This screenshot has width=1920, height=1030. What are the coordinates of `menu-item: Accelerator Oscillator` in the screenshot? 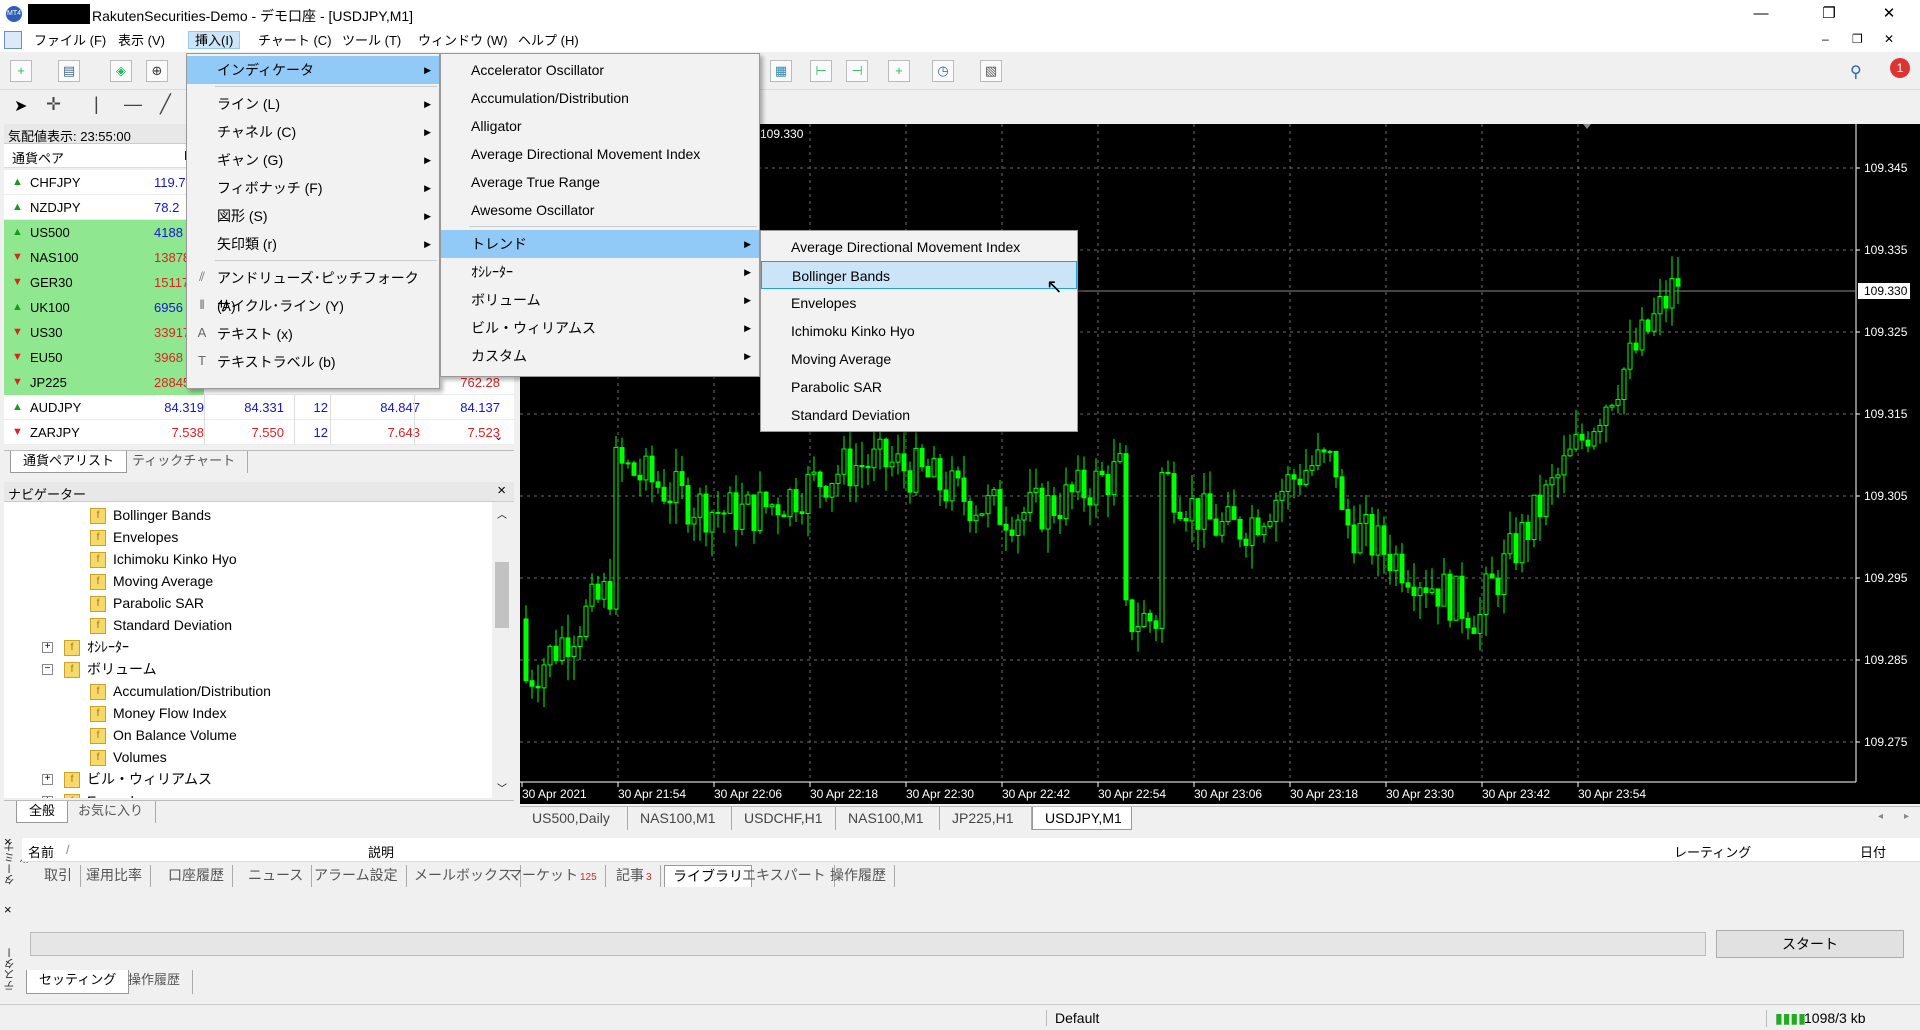 It's located at (600, 70).